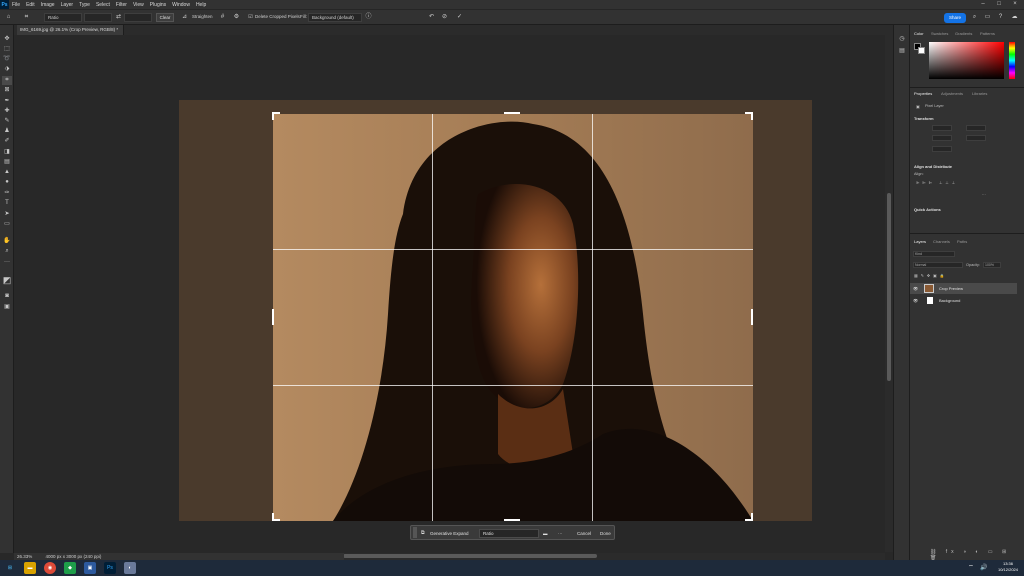 The height and width of the screenshot is (576, 1024). Describe the element at coordinates (121, 5) in the screenshot. I see `menu-filter: Filter` at that location.